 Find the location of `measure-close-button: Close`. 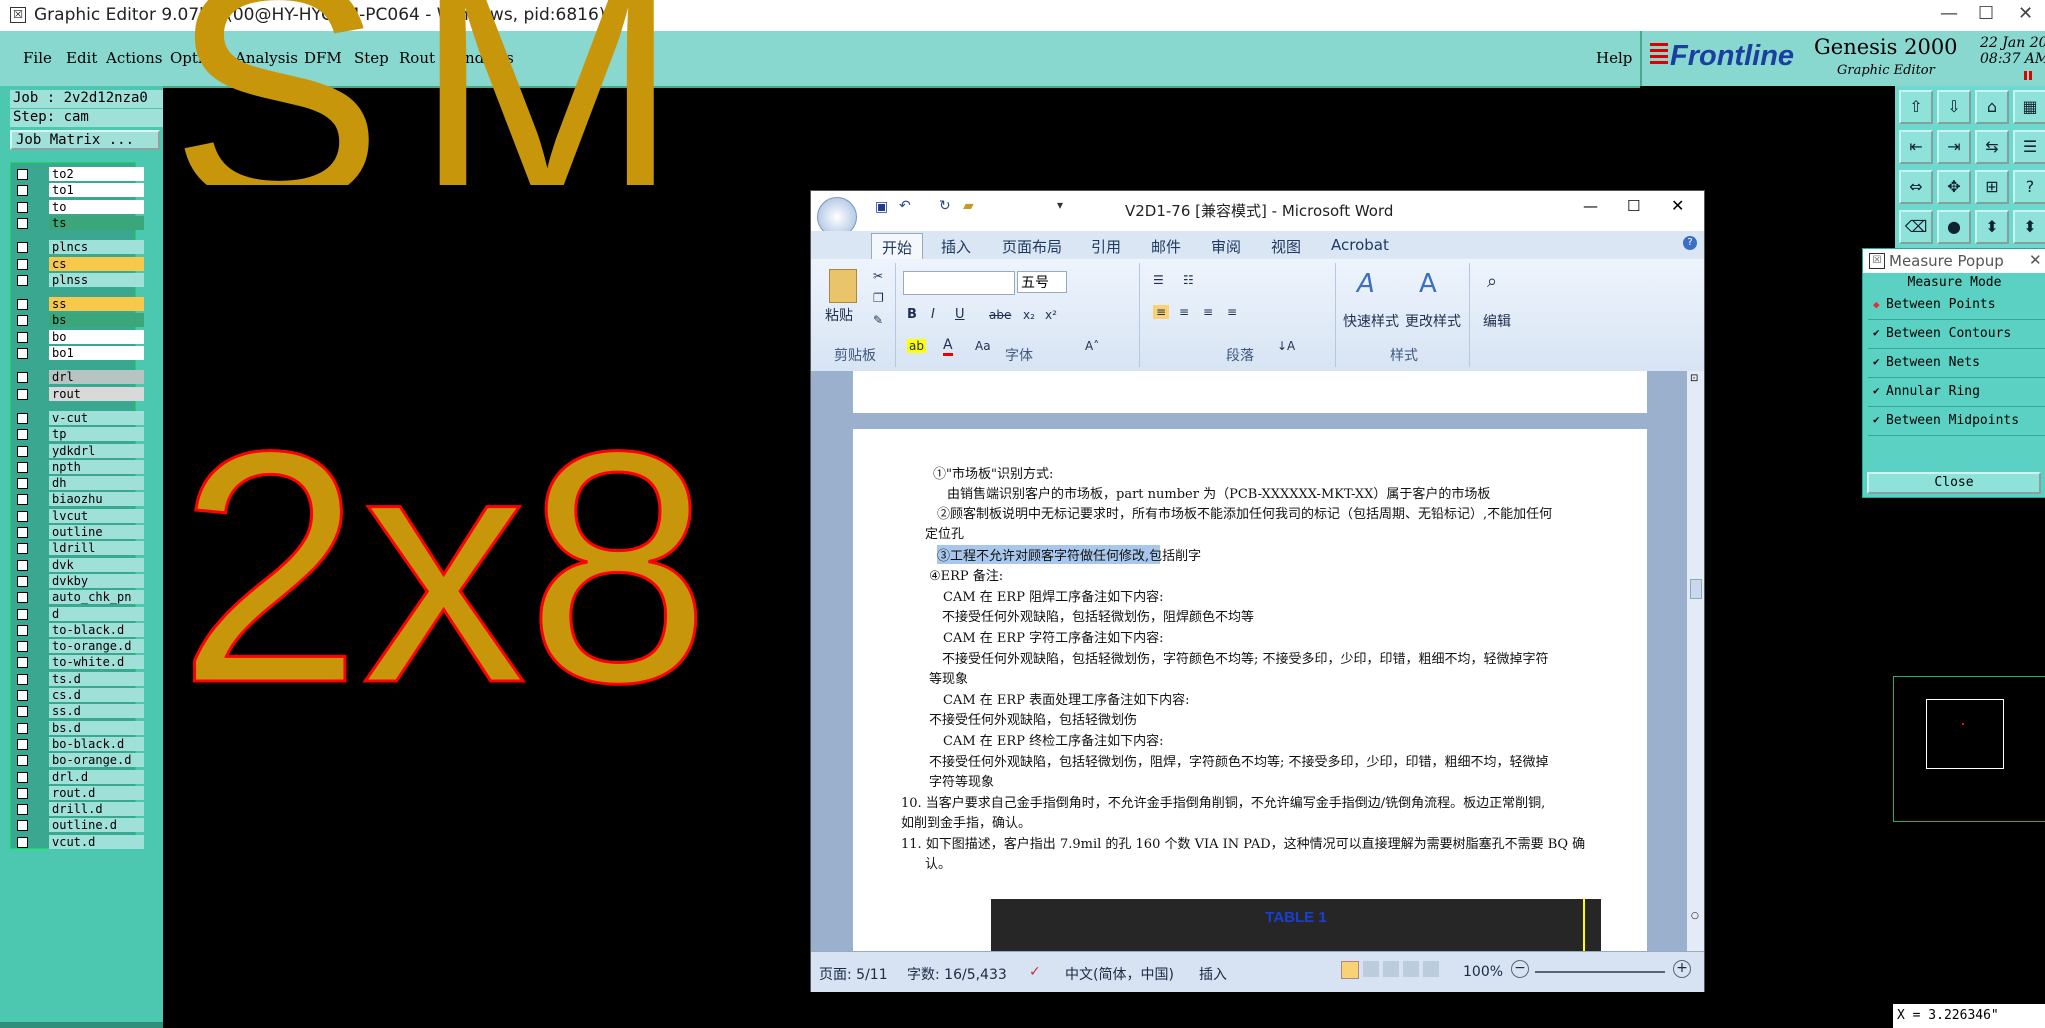

measure-close-button: Close is located at coordinates (1954, 483).